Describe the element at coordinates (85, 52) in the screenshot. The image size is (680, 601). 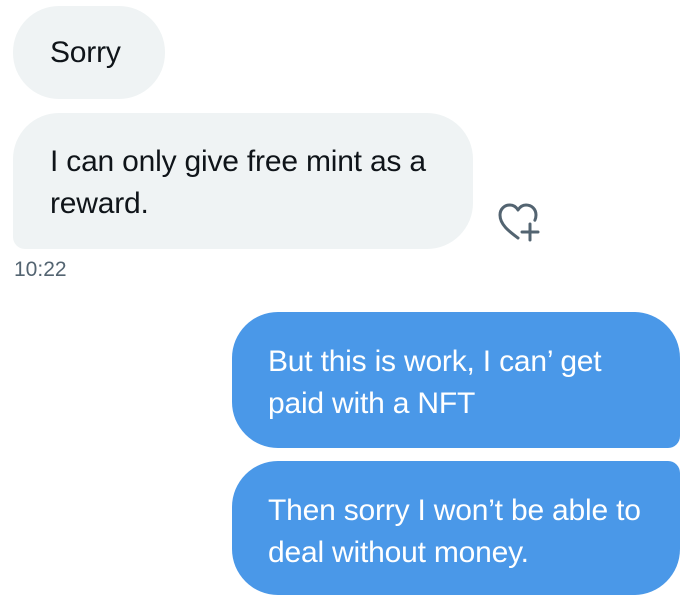
I see `message-text: Sorry` at that location.